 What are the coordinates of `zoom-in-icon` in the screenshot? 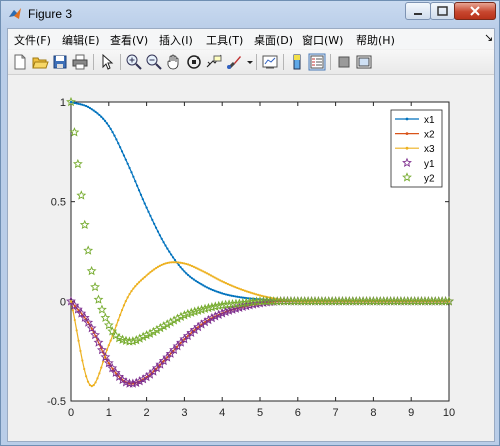 It's located at (134, 62).